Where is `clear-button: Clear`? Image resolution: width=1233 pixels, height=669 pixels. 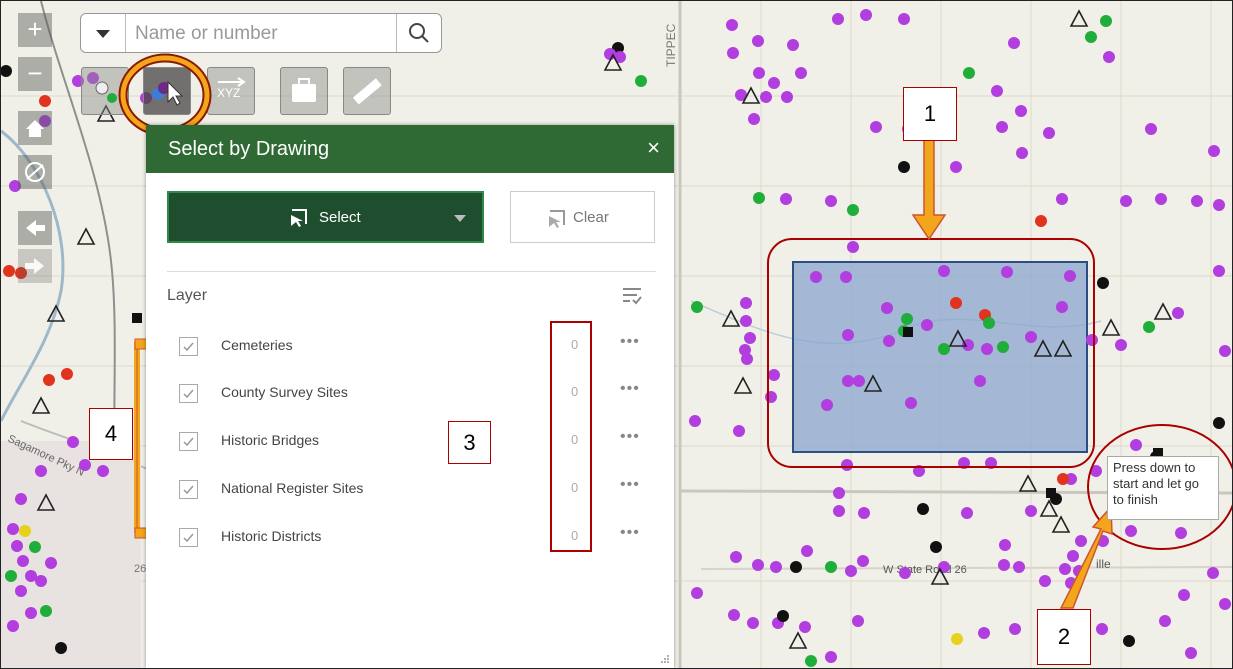 clear-button: Clear is located at coordinates (582, 217).